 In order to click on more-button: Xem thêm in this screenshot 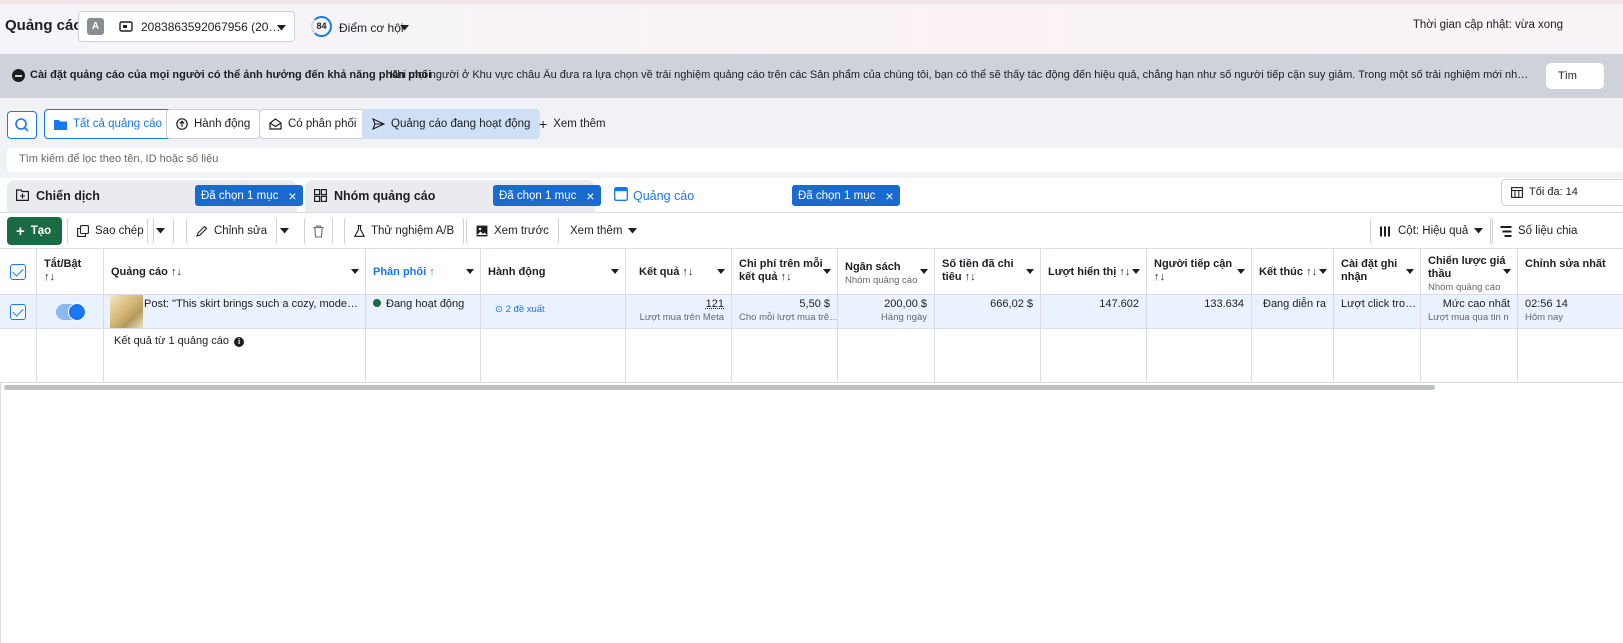, I will do `click(604, 231)`.